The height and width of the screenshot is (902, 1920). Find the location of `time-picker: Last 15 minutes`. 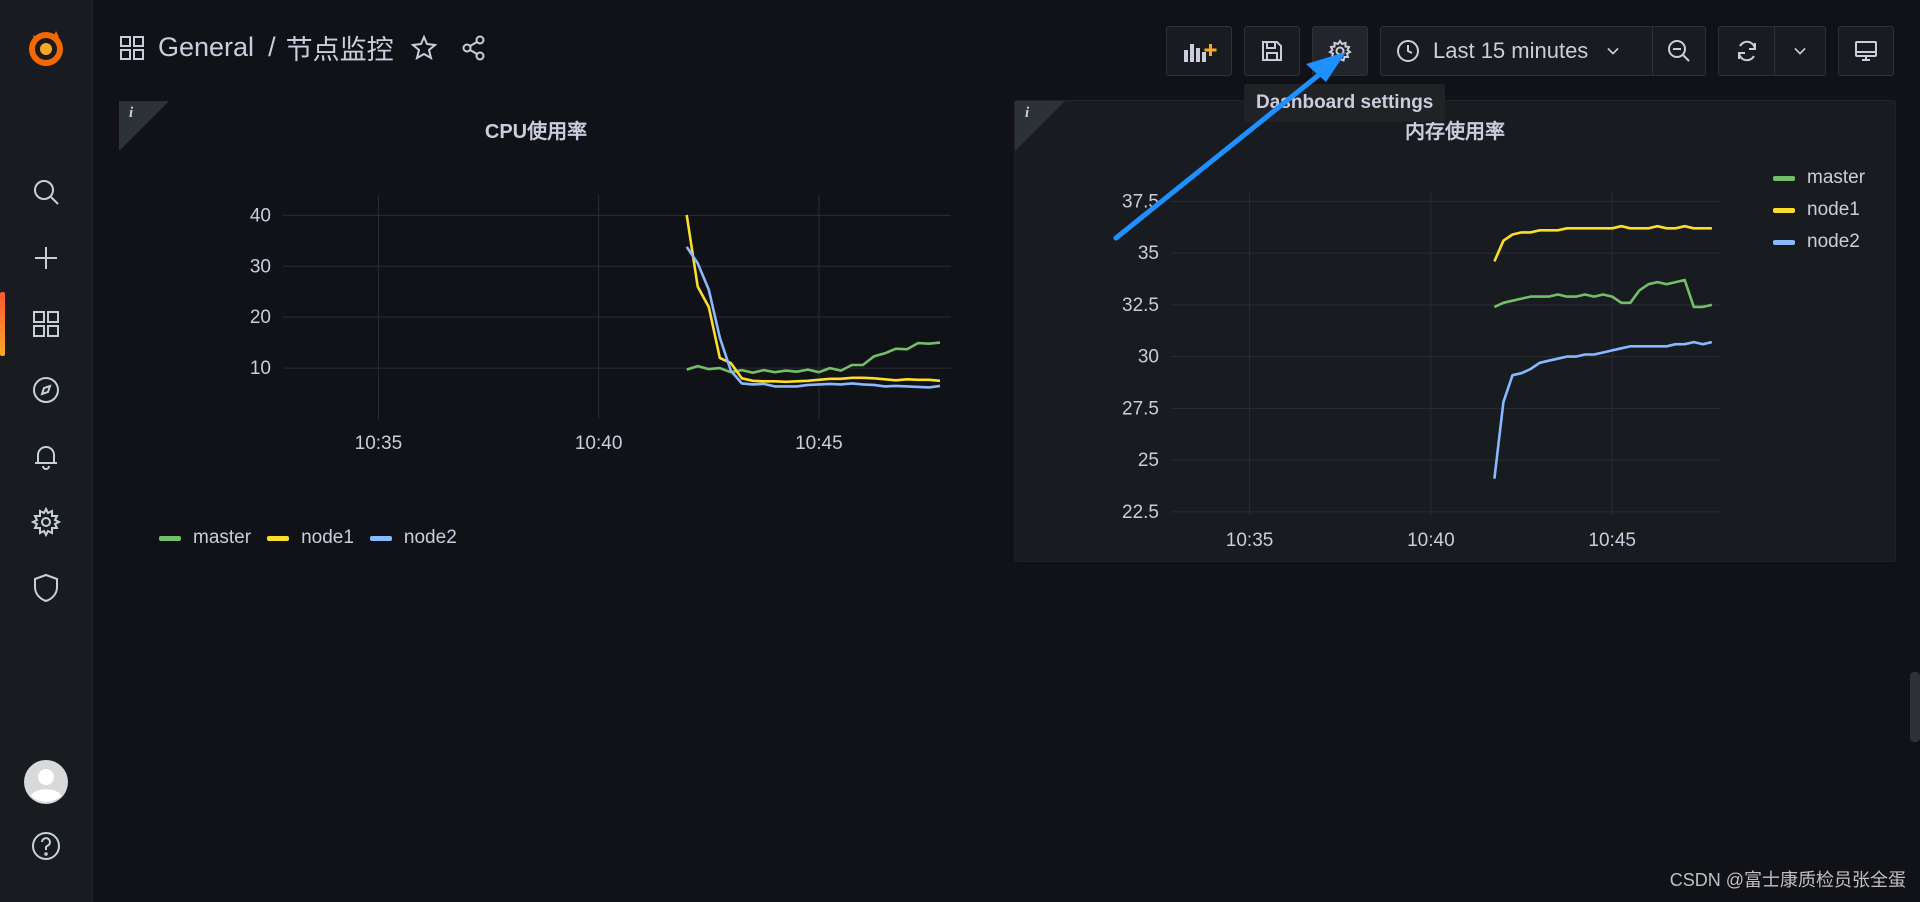

time-picker: Last 15 minutes is located at coordinates (1516, 51).